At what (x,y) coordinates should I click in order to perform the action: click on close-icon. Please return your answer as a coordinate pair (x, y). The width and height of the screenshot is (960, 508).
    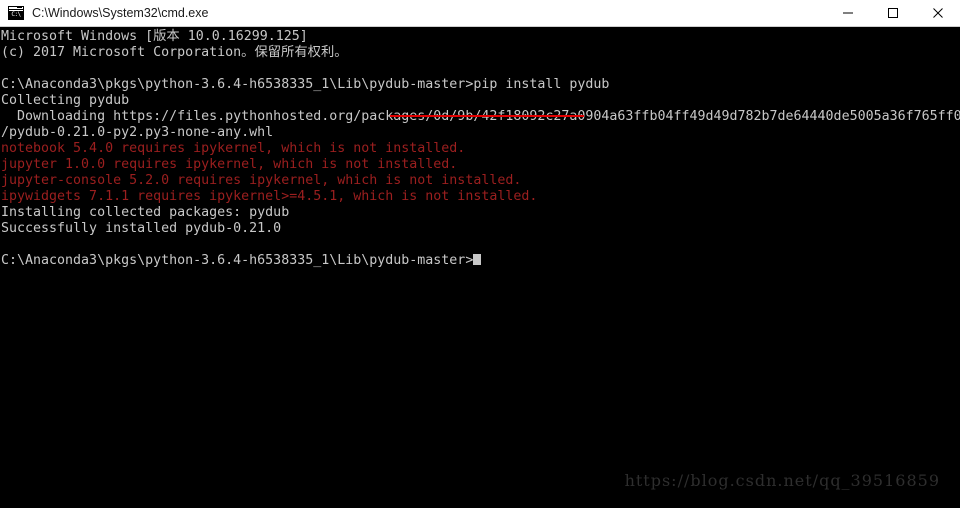
    Looking at the image, I should click on (937, 13).